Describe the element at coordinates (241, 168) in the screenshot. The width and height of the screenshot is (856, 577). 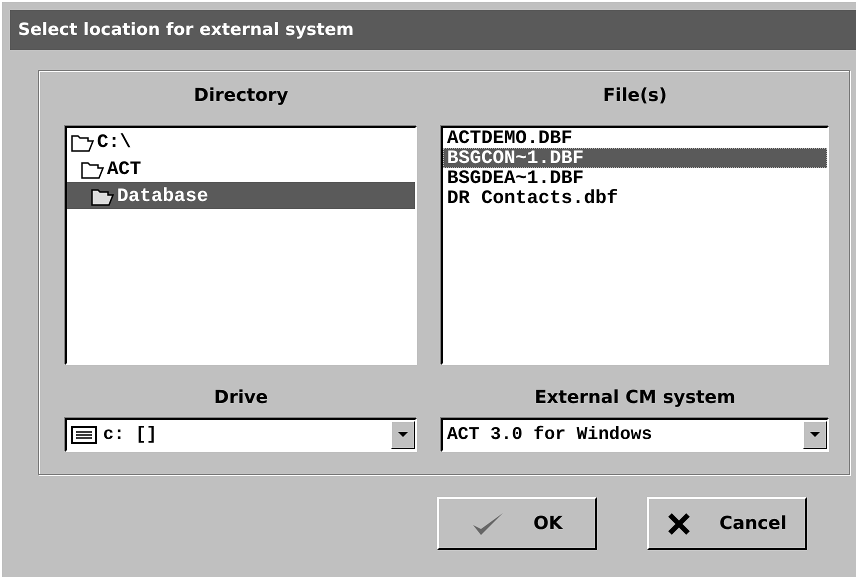
I see `folder-item: ACT` at that location.